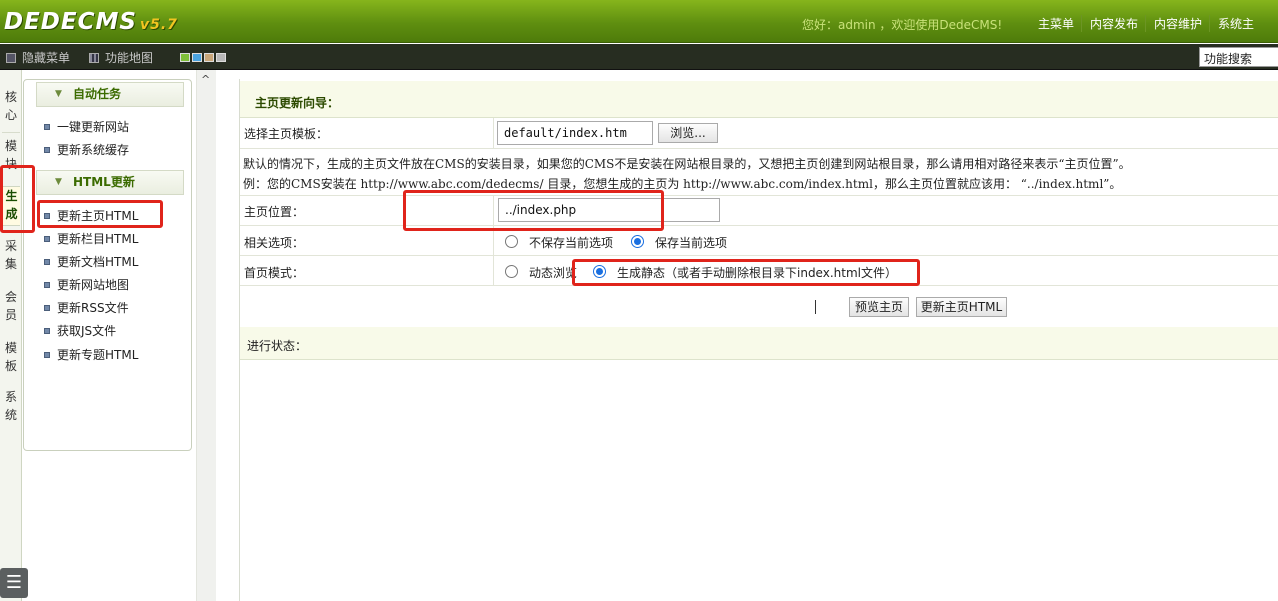 The width and height of the screenshot is (1278, 601). Describe the element at coordinates (129, 58) in the screenshot. I see `function-map-label: 功能地图` at that location.